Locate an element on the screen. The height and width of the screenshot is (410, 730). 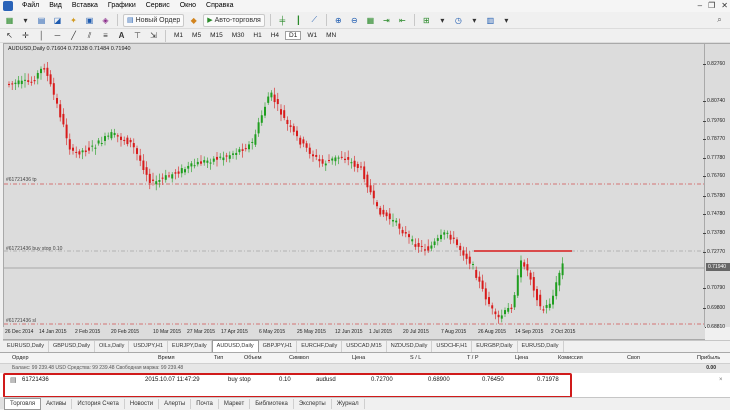
timeframe-m15: M15 is located at coordinates (216, 35).